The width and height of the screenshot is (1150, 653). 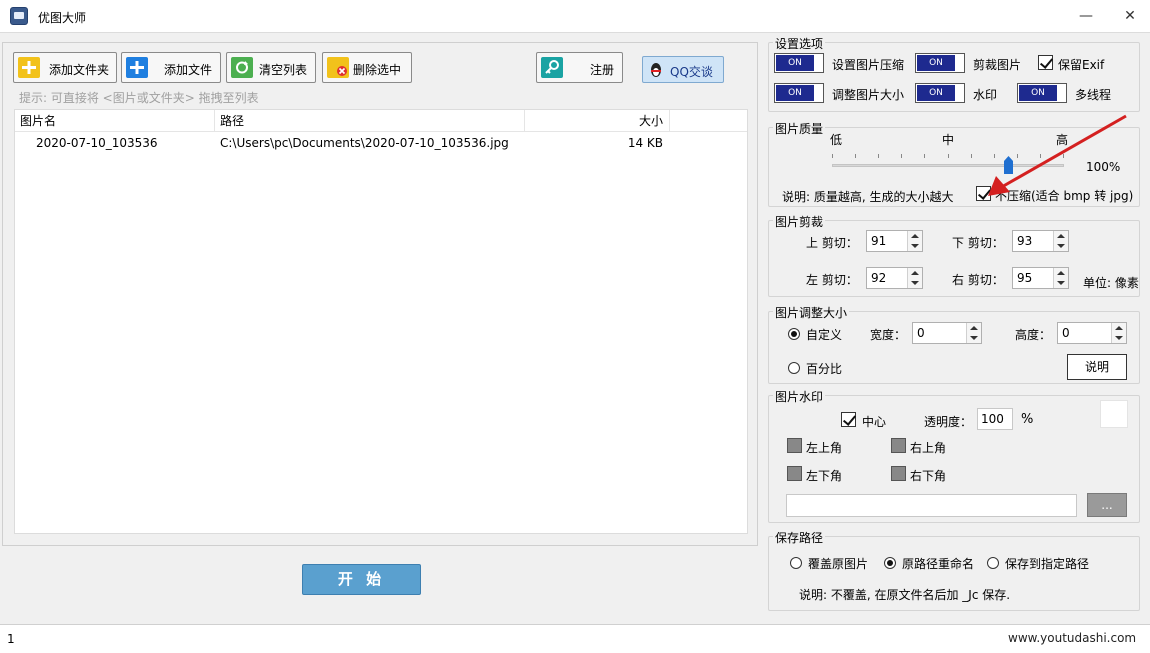 What do you see at coordinates (171, 67) in the screenshot?
I see `add-file-button: 添加文件` at bounding box center [171, 67].